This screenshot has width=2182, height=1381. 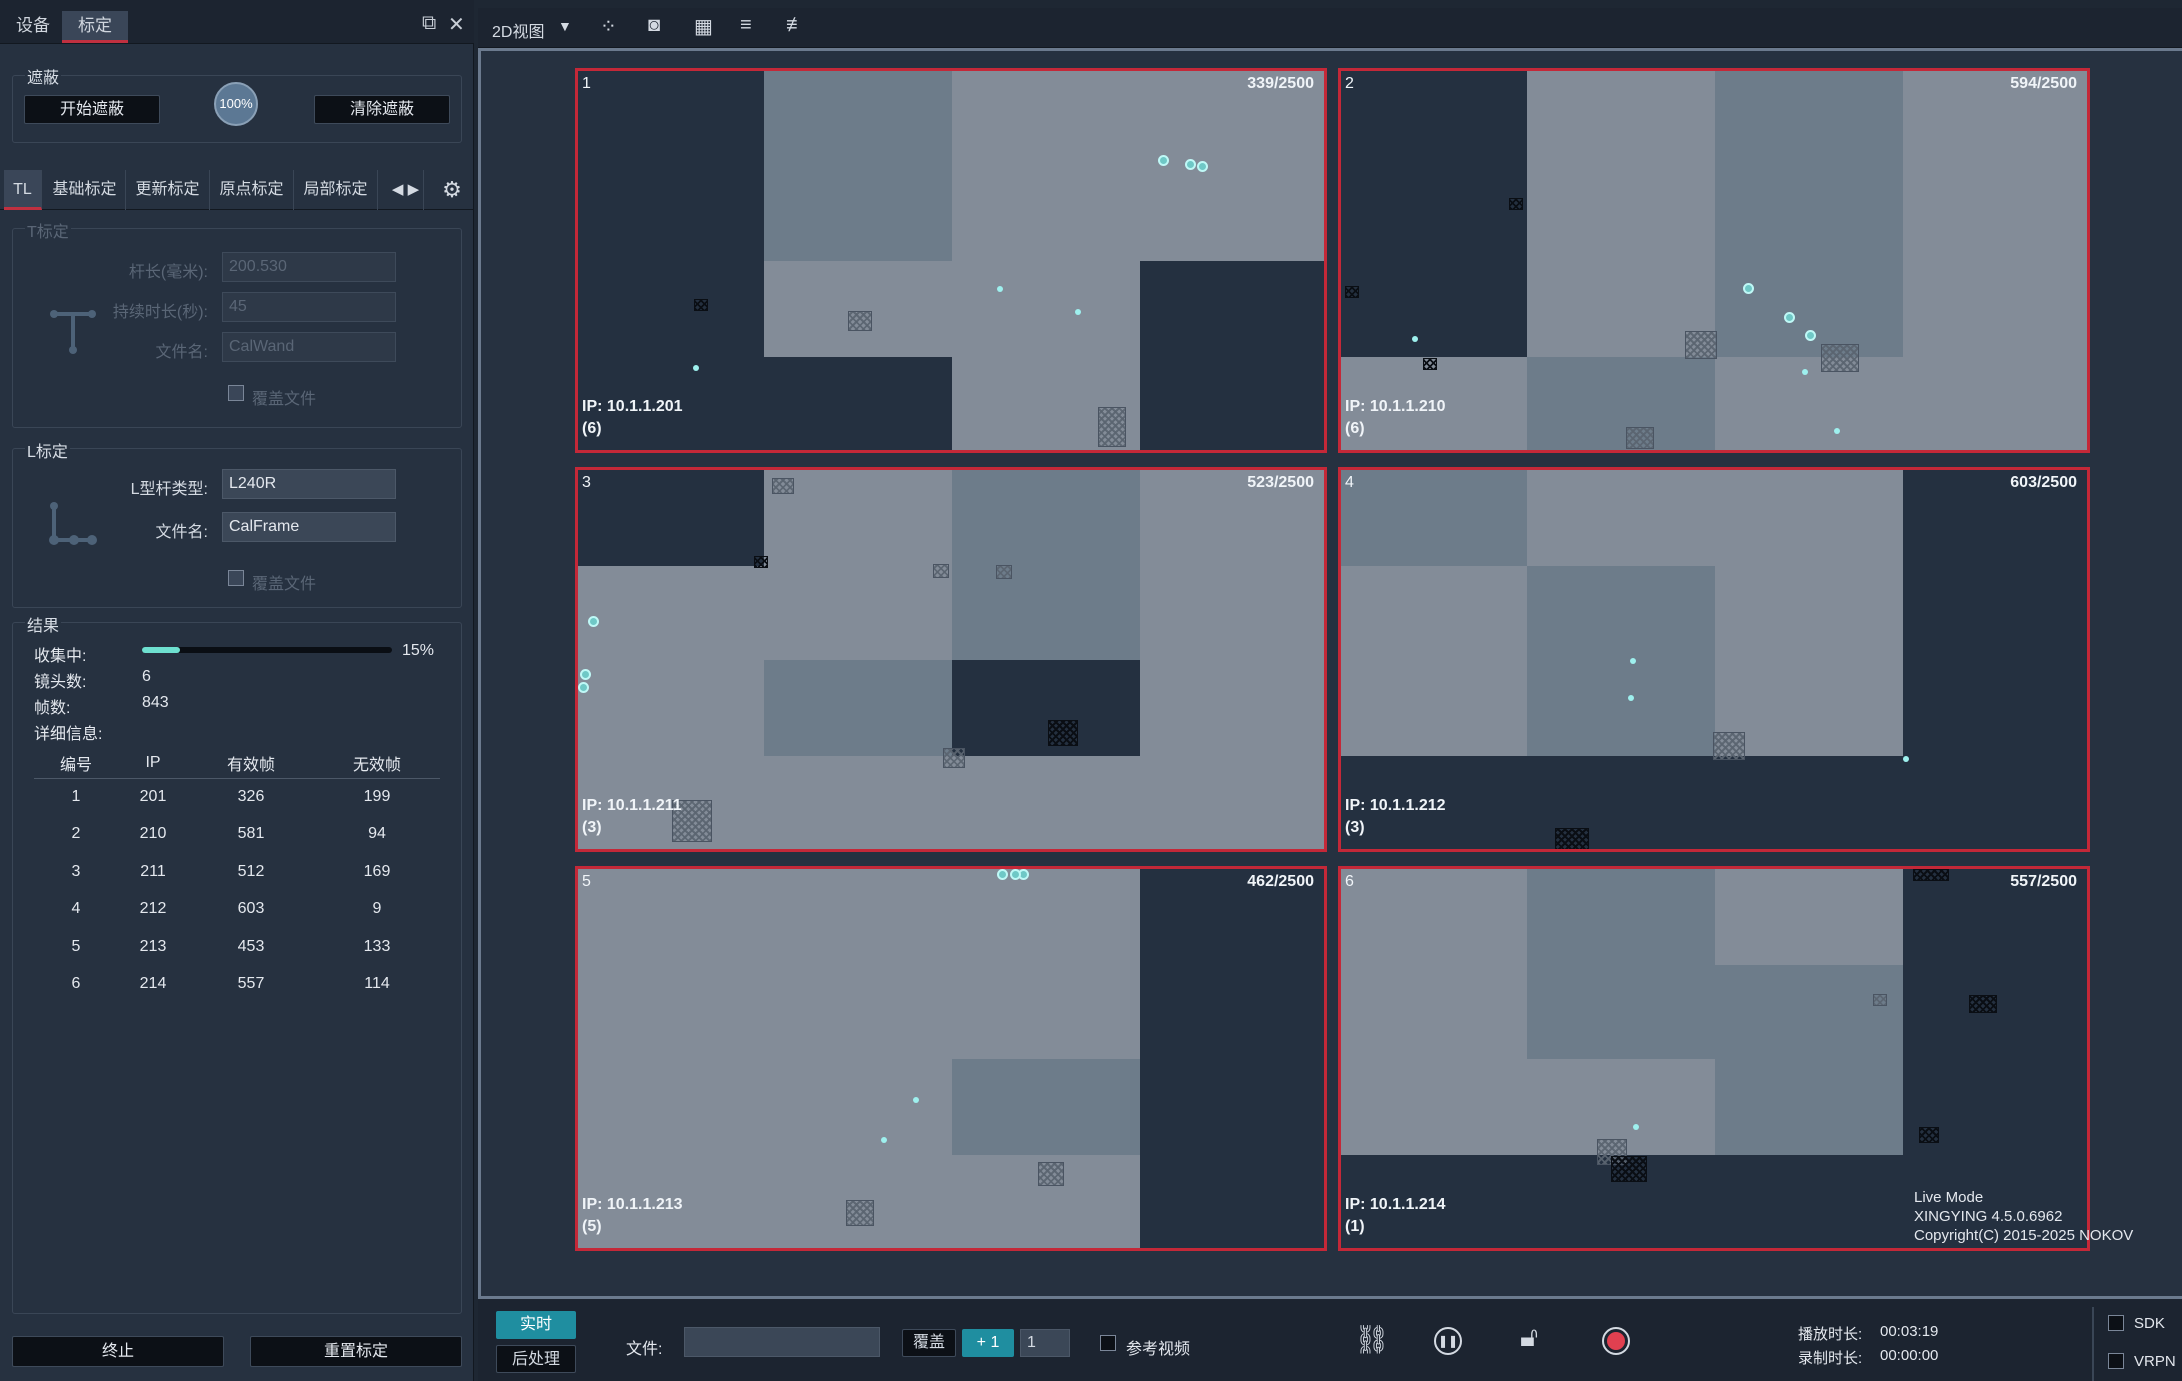 What do you see at coordinates (377, 984) in the screenshot?
I see `table-cell: 114` at bounding box center [377, 984].